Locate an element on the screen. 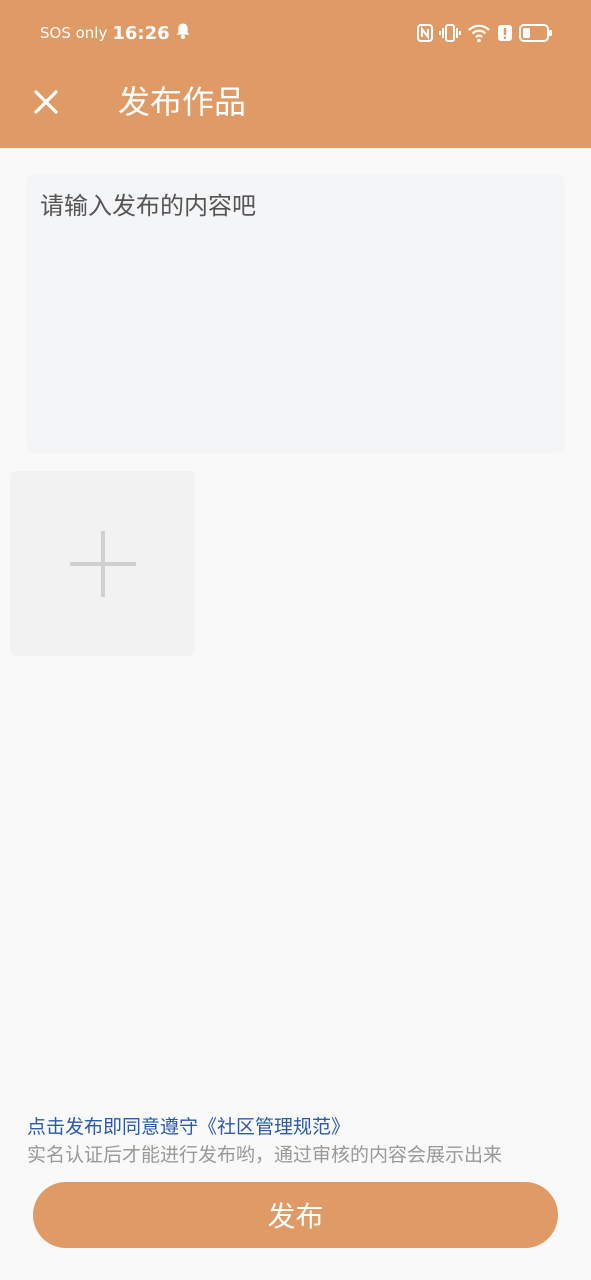  publish-button: 发布 is located at coordinates (295, 1215).